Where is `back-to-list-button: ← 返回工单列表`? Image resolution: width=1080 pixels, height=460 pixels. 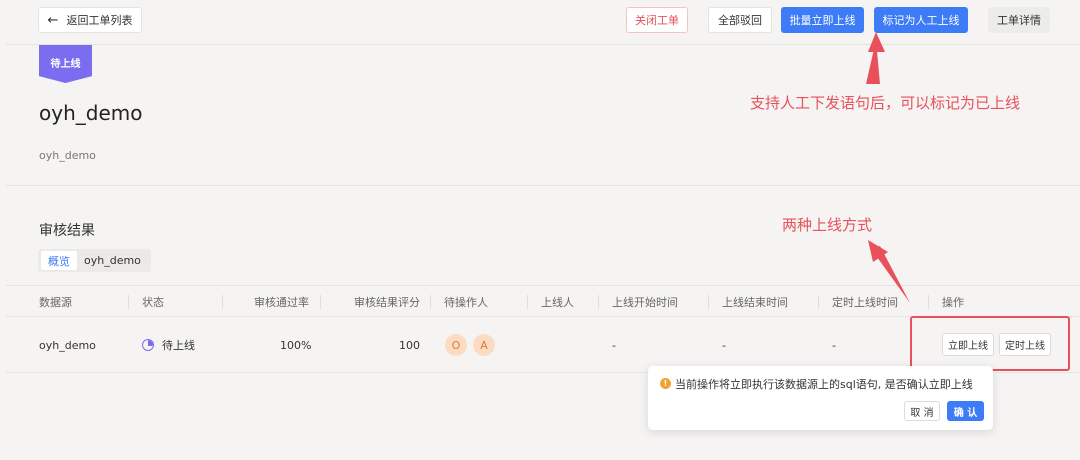 back-to-list-button: ← 返回工单列表 is located at coordinates (90, 20).